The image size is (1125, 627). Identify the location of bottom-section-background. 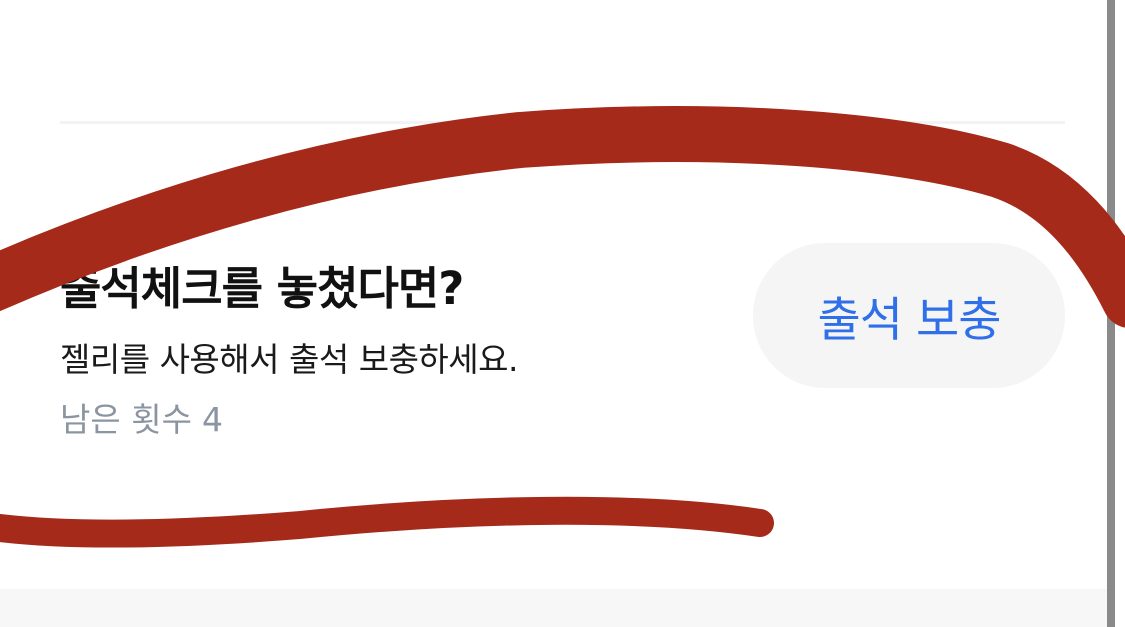
(553, 608).